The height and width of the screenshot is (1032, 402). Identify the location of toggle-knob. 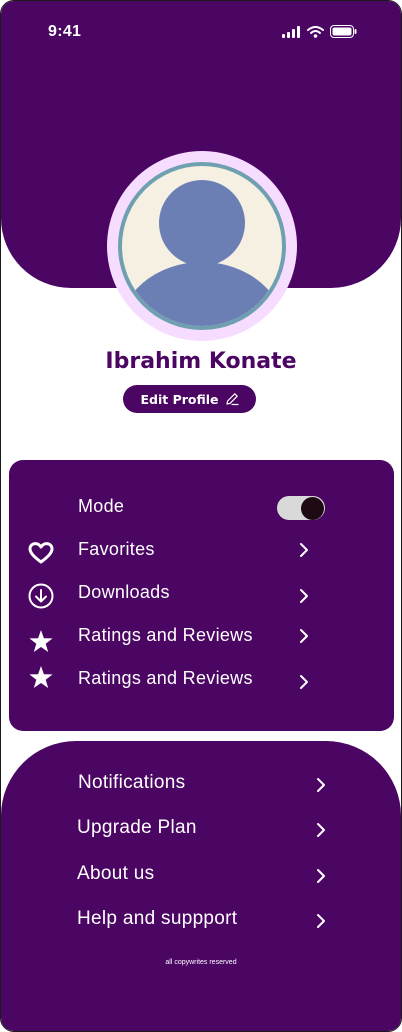
(312, 508).